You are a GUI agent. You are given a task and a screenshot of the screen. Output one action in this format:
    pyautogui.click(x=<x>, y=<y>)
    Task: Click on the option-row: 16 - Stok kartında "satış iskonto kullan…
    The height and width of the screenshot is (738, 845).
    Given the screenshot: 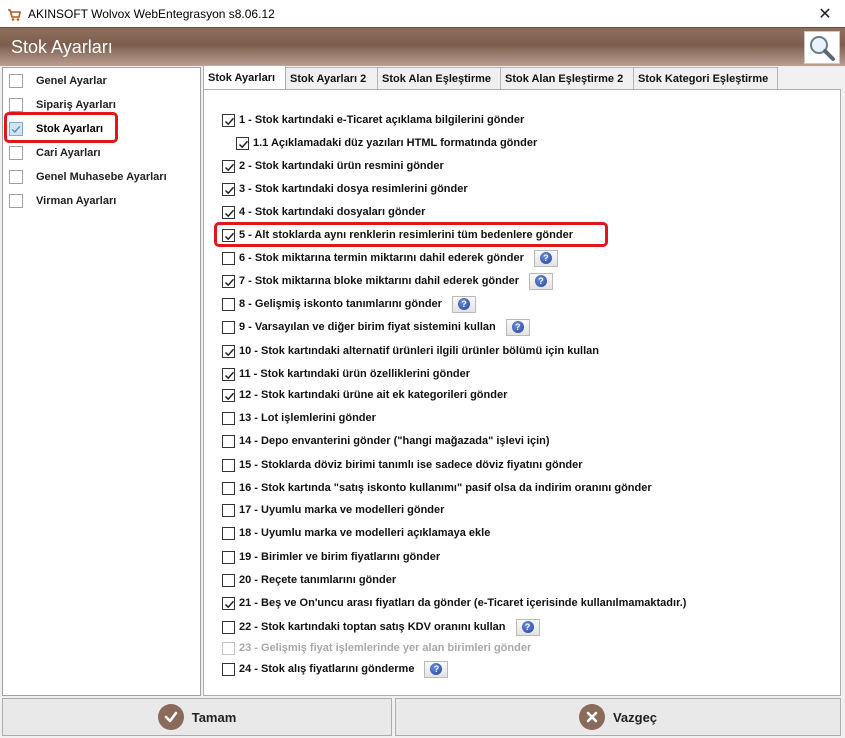 What is the action you would take?
    pyautogui.click(x=437, y=488)
    